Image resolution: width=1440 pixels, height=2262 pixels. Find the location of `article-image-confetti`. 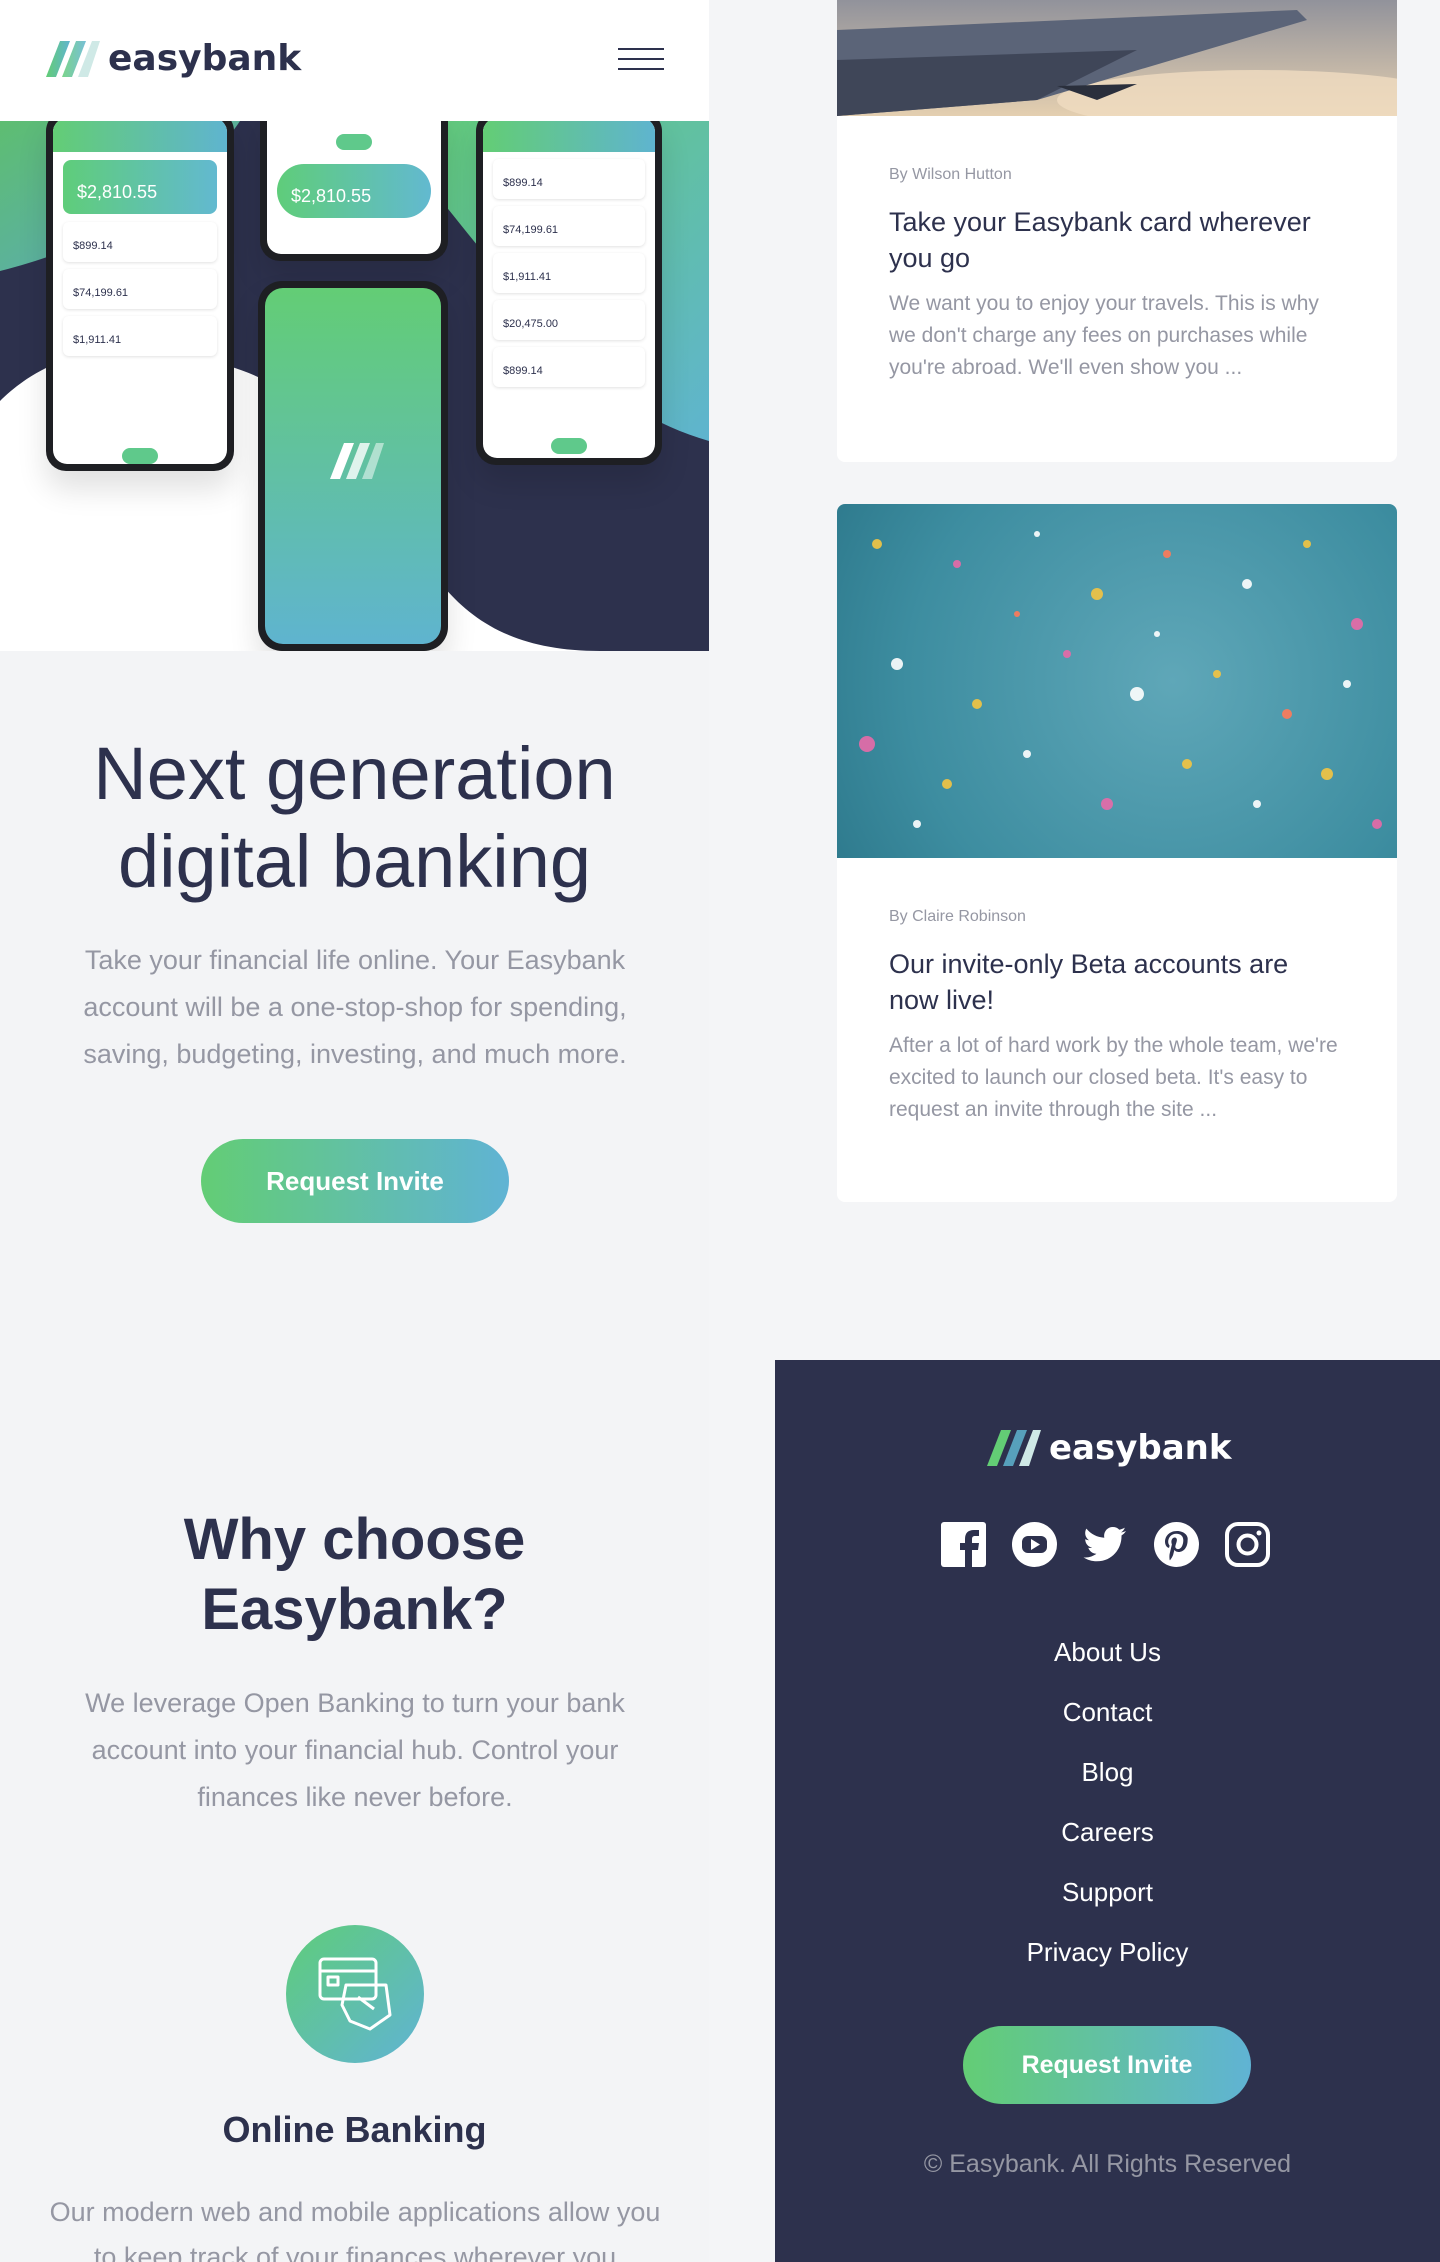

article-image-confetti is located at coordinates (1117, 681).